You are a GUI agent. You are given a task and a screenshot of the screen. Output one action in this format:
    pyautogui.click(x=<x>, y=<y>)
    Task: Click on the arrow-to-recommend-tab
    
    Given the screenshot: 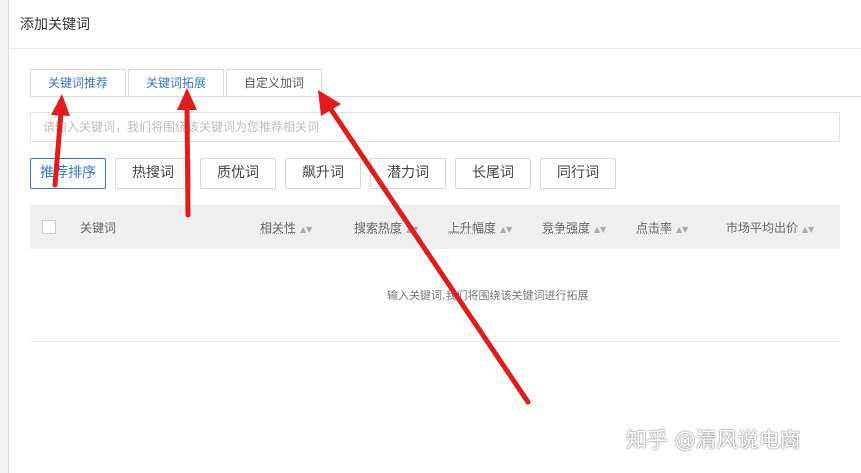 What is the action you would take?
    pyautogui.click(x=60, y=141)
    